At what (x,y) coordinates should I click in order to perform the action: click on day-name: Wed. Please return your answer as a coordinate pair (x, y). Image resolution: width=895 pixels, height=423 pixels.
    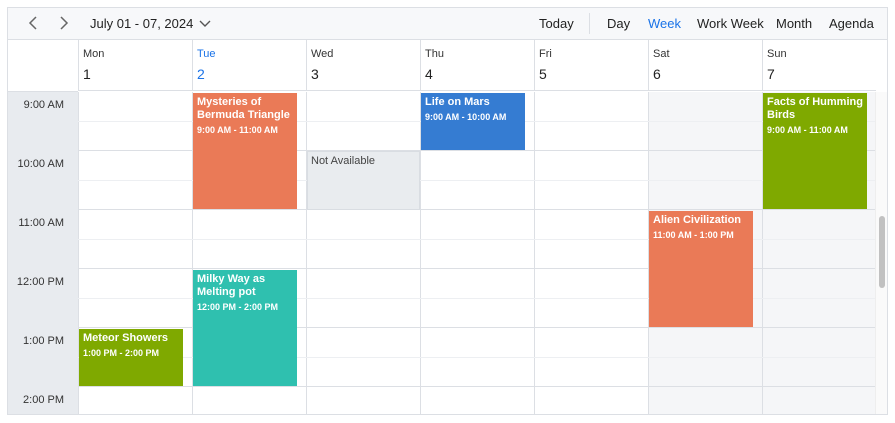
    Looking at the image, I should click on (322, 54).